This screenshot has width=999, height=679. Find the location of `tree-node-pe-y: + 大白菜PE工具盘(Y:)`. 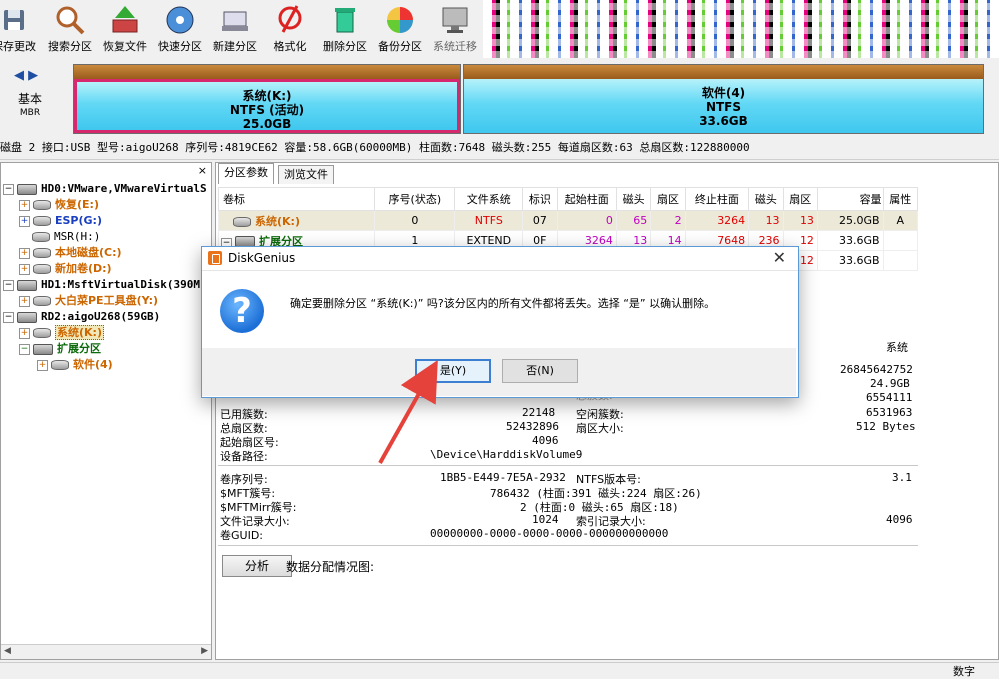

tree-node-pe-y: + 大白菜PE工具盘(Y:) is located at coordinates (88, 301).